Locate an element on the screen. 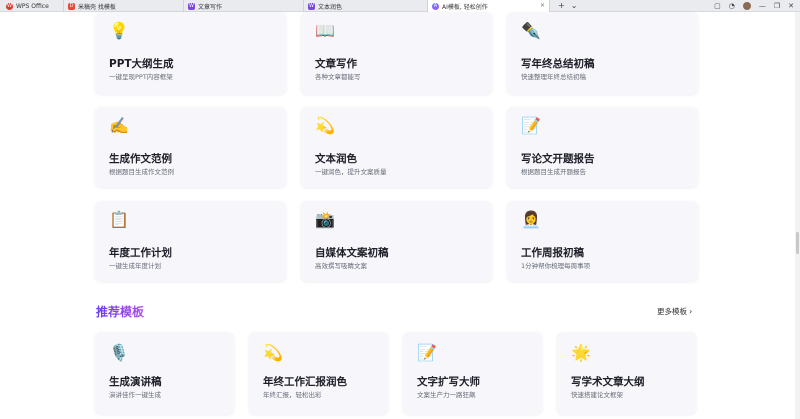  card-desc: 演讲佳作一键生成 is located at coordinates (135, 395).